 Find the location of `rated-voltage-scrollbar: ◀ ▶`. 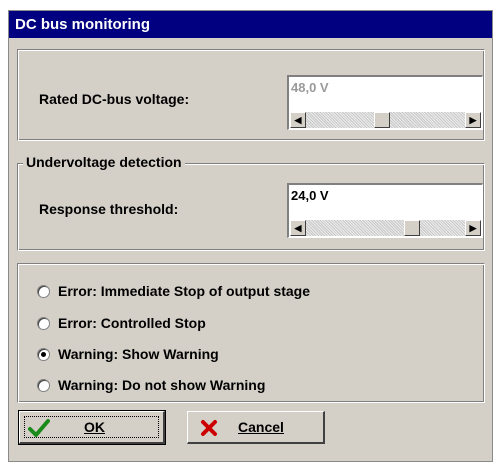

rated-voltage-scrollbar: ◀ ▶ is located at coordinates (385, 120).